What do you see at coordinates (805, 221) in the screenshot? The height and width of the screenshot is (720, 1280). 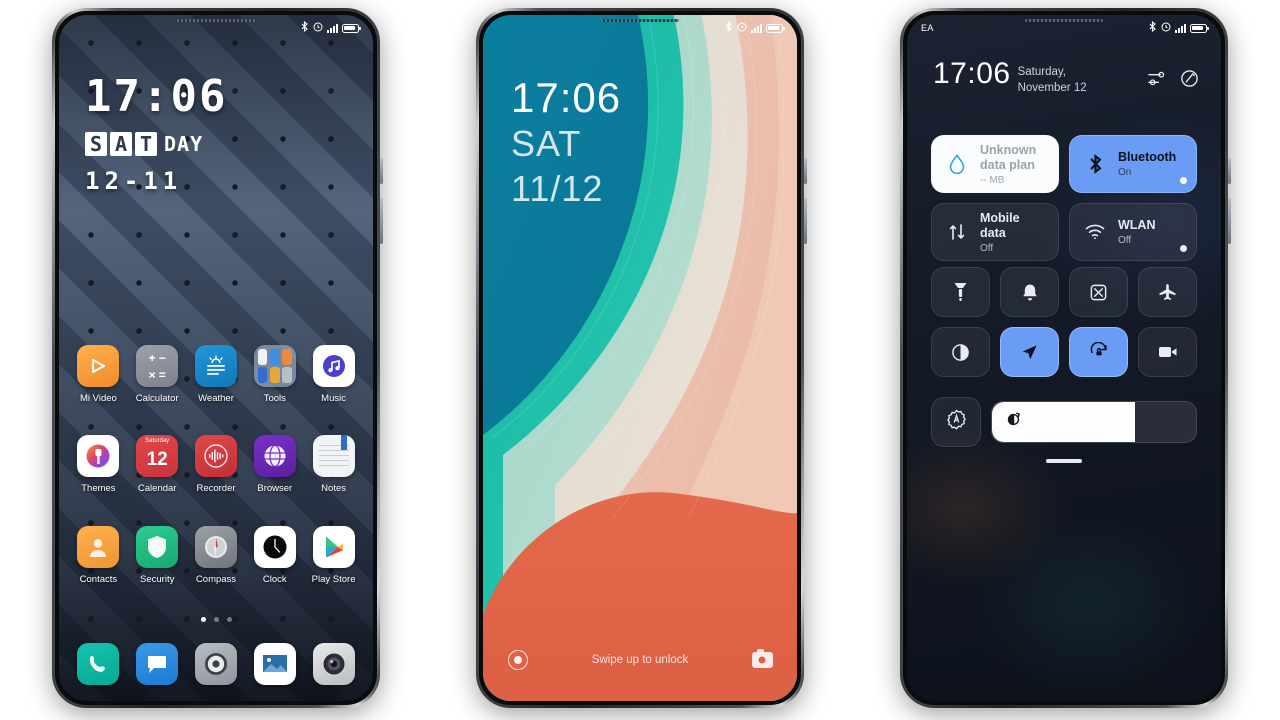 I see `phone2-button-volume` at bounding box center [805, 221].